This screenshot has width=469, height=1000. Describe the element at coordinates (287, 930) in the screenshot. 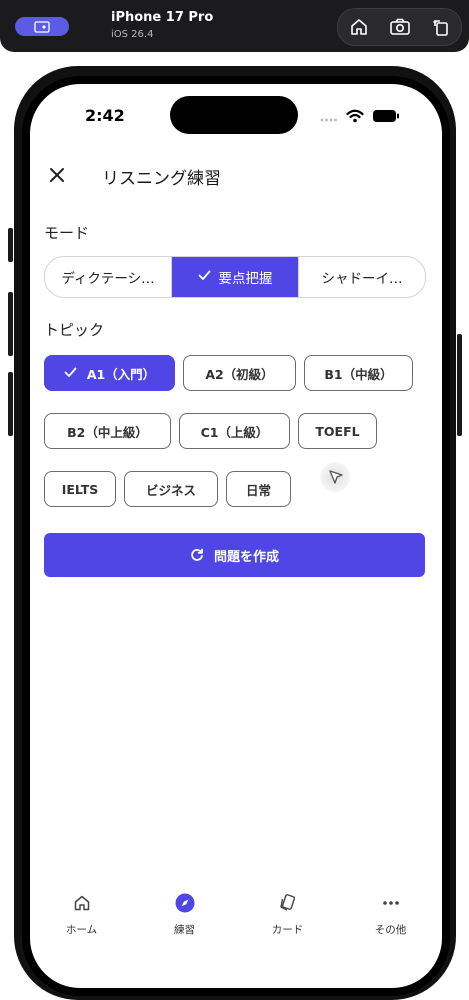

I see `tab-label: カード` at that location.